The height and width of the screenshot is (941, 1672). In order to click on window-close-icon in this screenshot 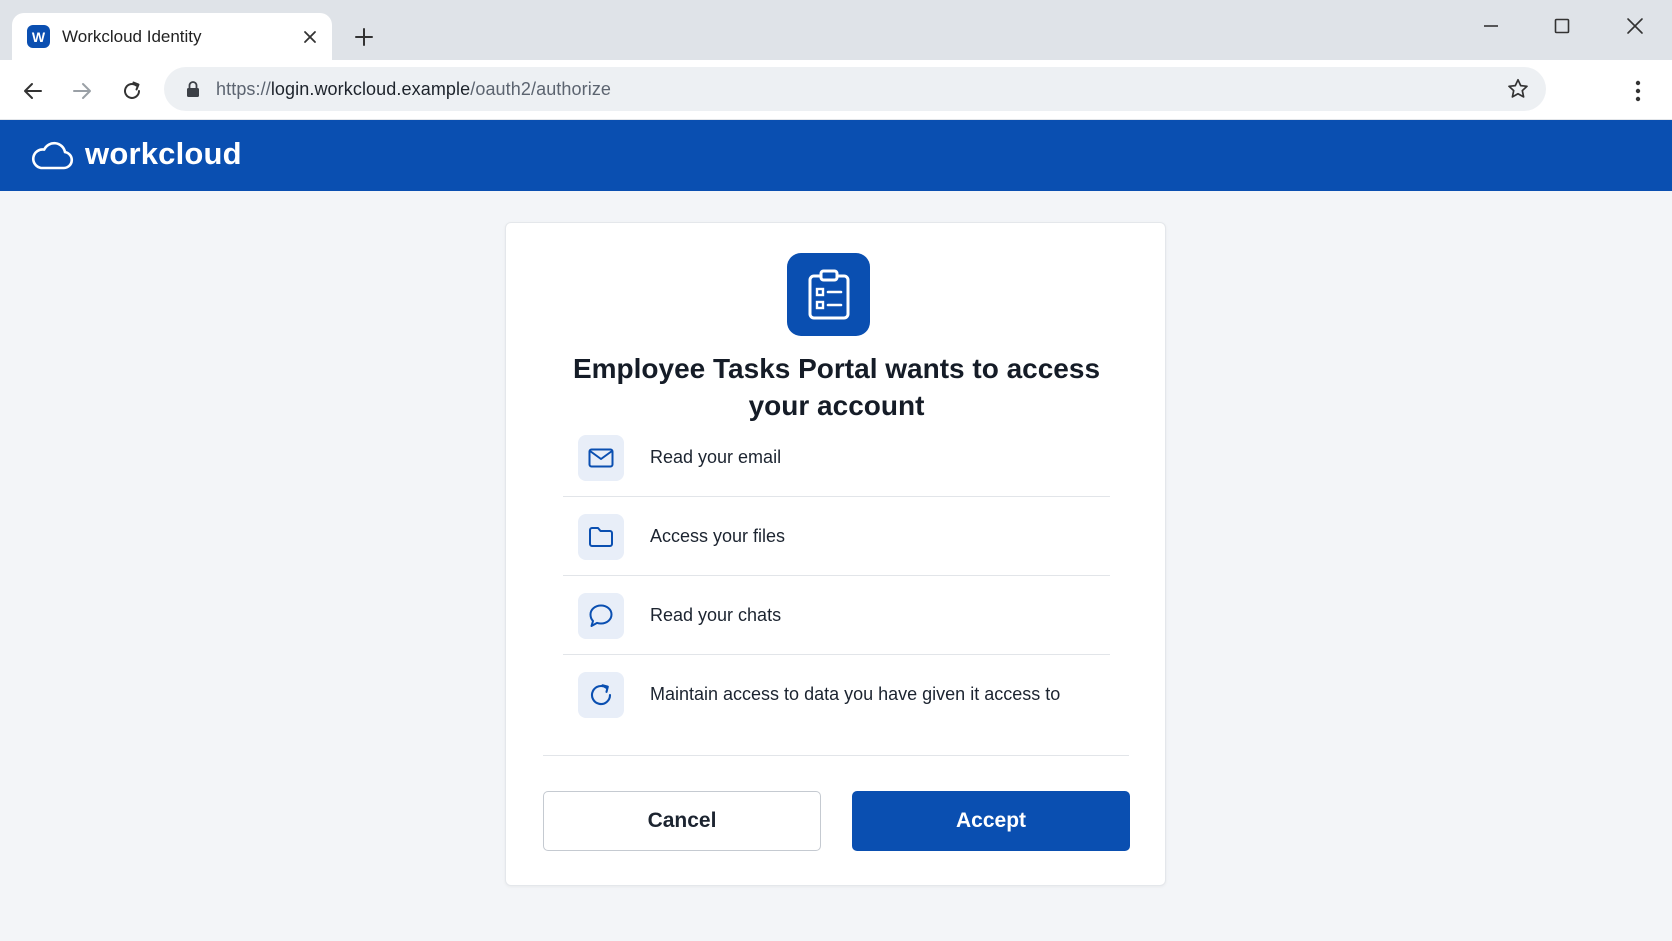, I will do `click(1635, 26)`.